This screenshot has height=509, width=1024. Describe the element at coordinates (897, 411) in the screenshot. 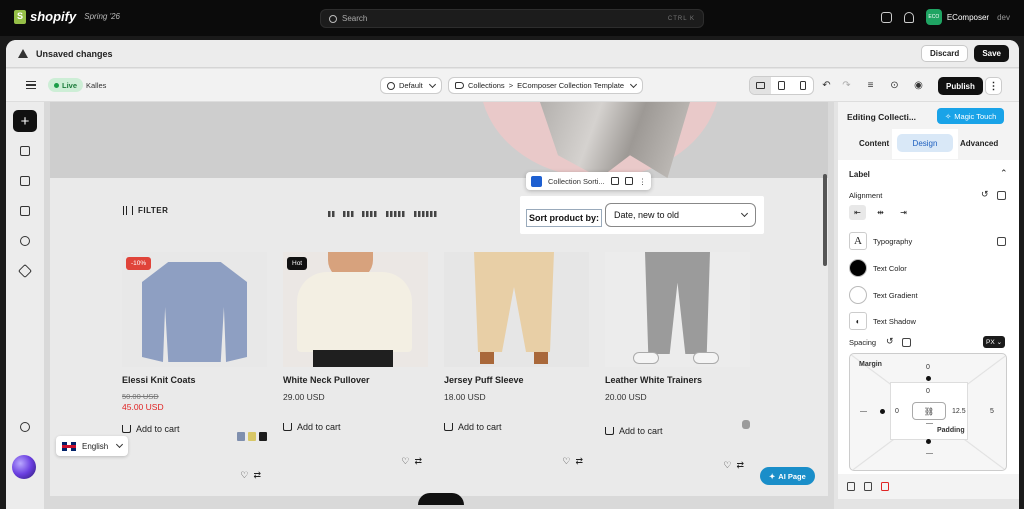

I see `padding-left-value: 0` at that location.